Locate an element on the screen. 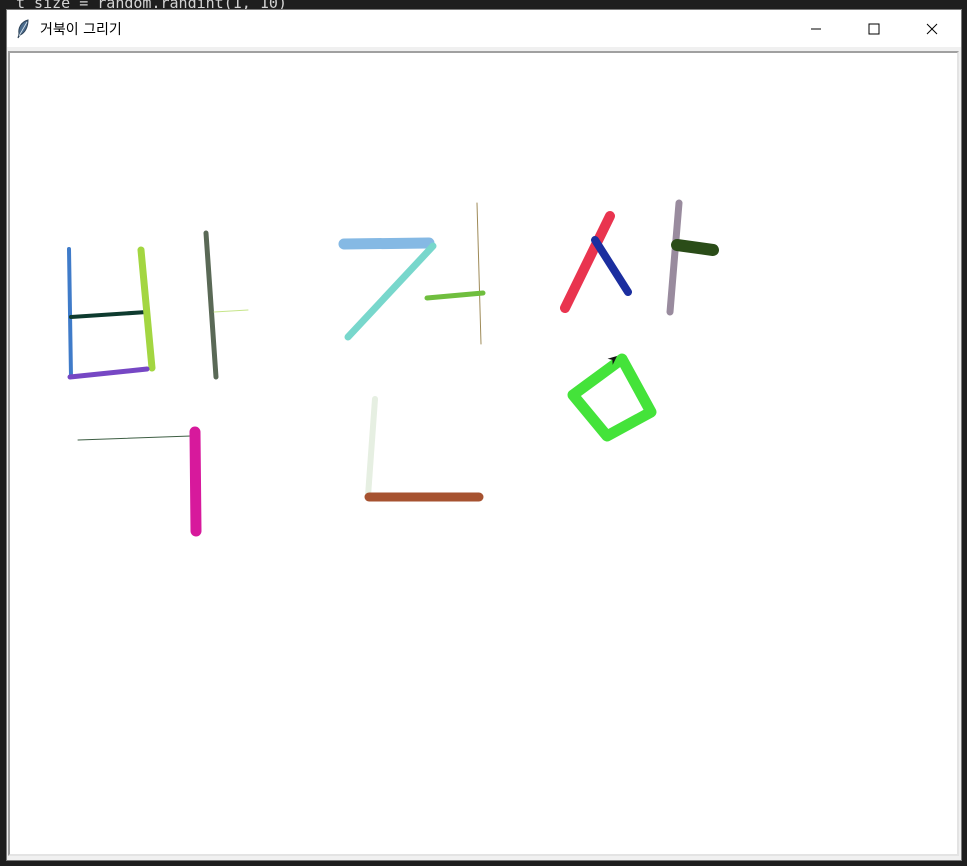 The width and height of the screenshot is (967, 866). title-bar: 거북이 그리기 is located at coordinates (484, 28).